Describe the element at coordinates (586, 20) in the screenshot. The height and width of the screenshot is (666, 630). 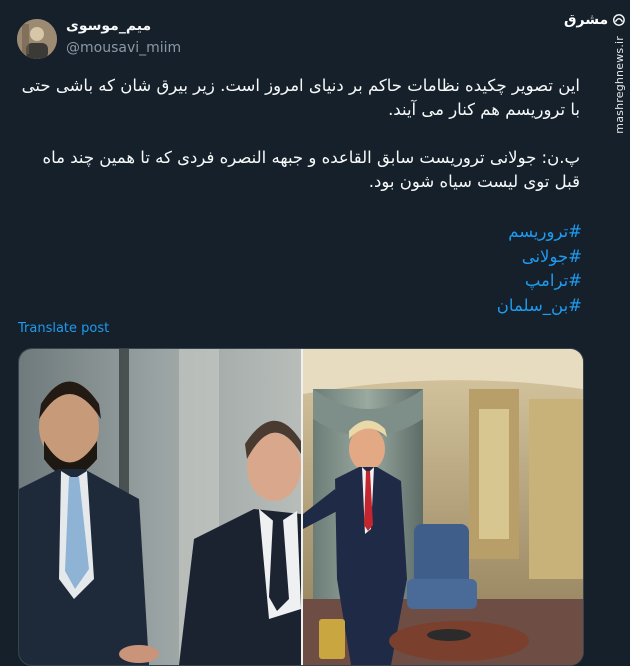
I see `watermark-logo-text: مشرق` at that location.